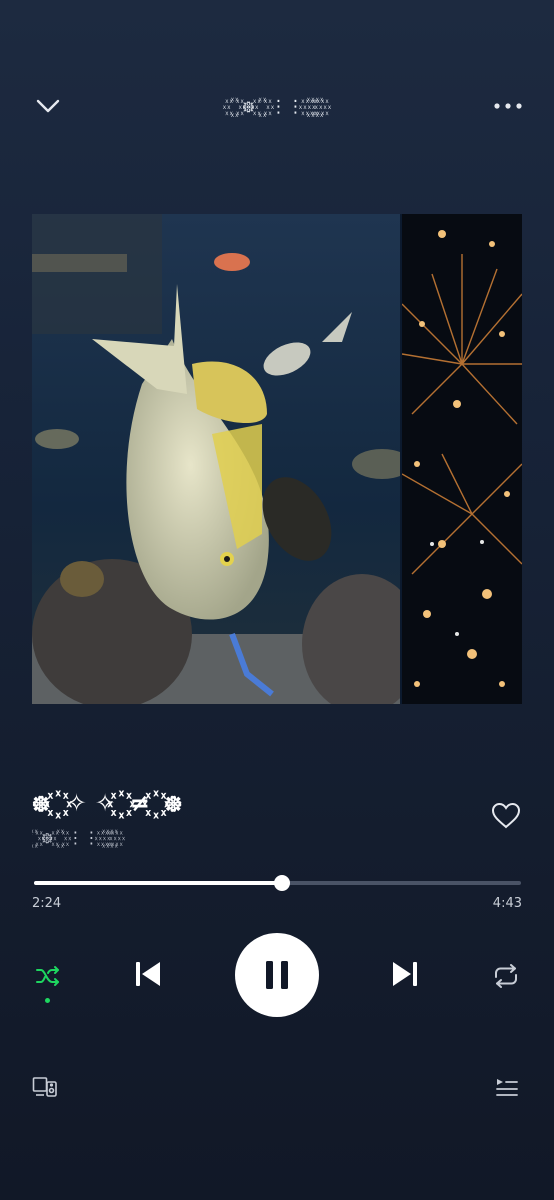  I want to click on playlist-title: ꙰ ꙰ ᪥ ꙰ ꙰ ⋮⋮ ꙰ ꙰ ꙰ ꙰, so click(277, 107).